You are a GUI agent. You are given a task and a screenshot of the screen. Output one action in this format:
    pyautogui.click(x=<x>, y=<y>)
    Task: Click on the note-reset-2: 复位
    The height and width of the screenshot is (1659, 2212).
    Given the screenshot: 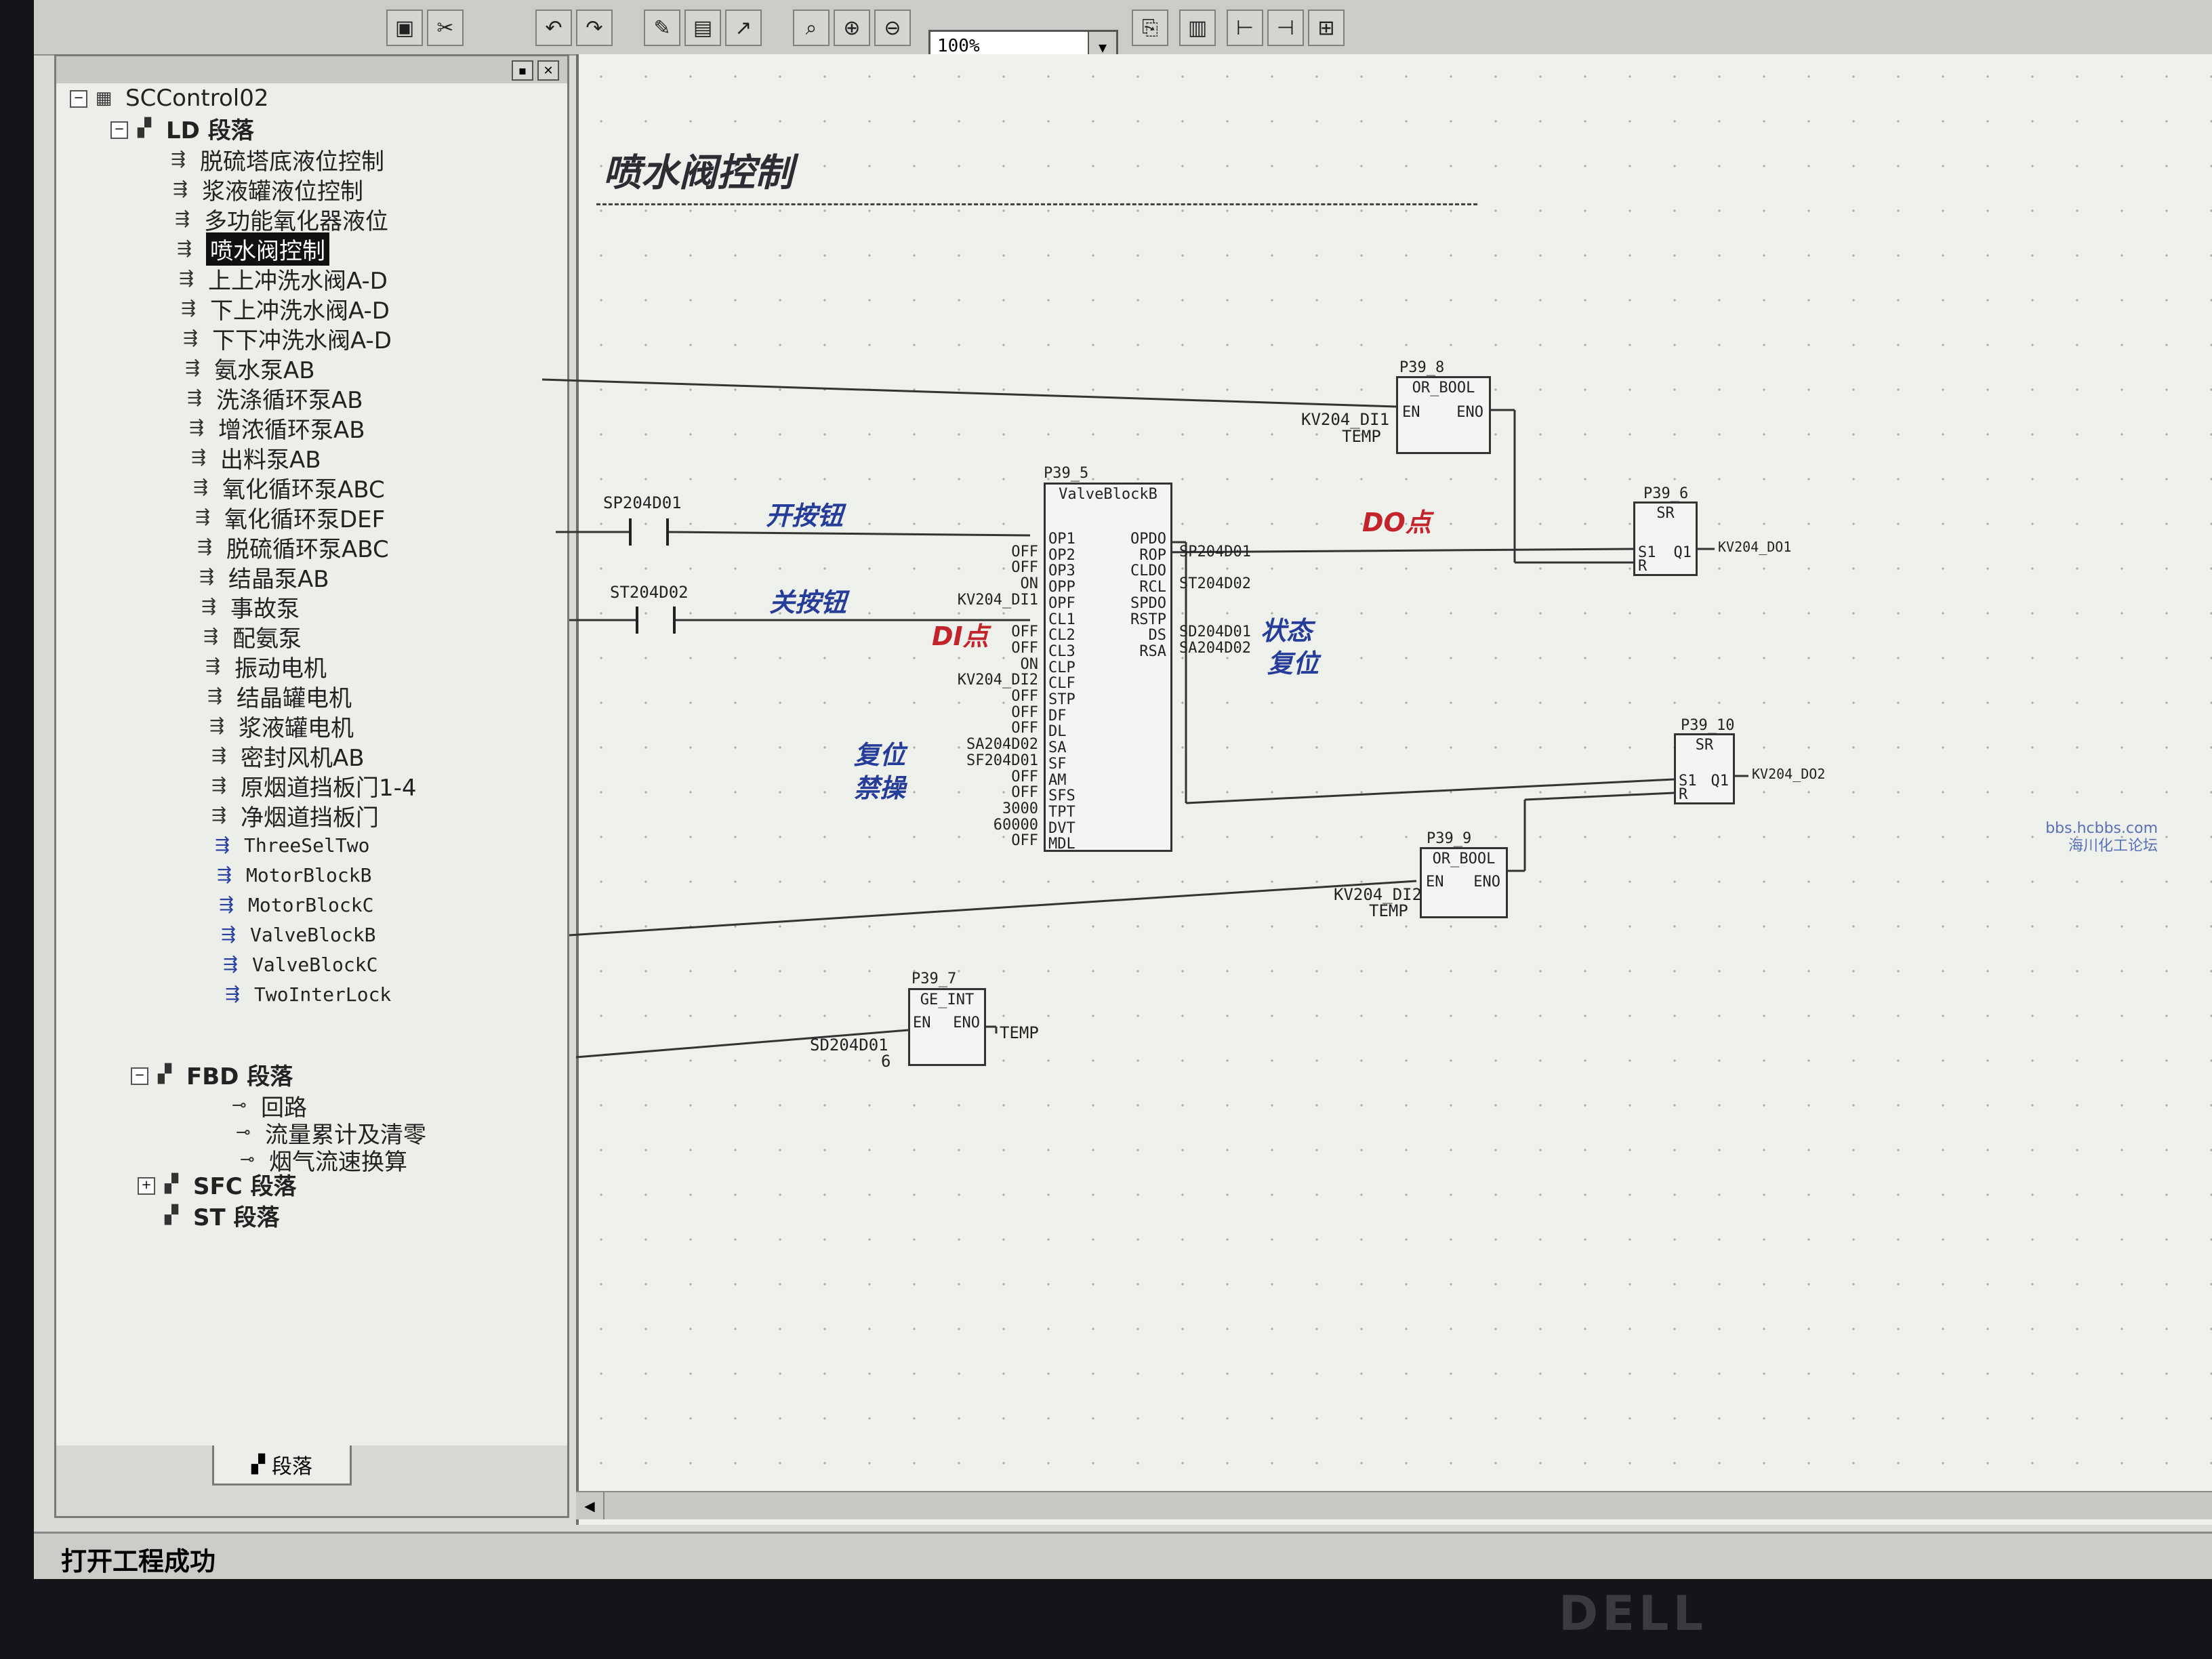 What is the action you would take?
    pyautogui.click(x=880, y=755)
    